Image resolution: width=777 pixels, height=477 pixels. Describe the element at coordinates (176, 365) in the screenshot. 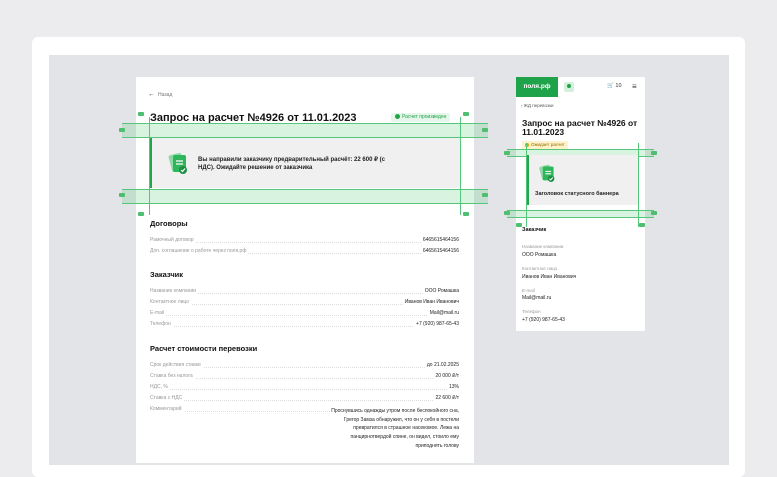

I see `row-key: Срок действия ставки` at that location.